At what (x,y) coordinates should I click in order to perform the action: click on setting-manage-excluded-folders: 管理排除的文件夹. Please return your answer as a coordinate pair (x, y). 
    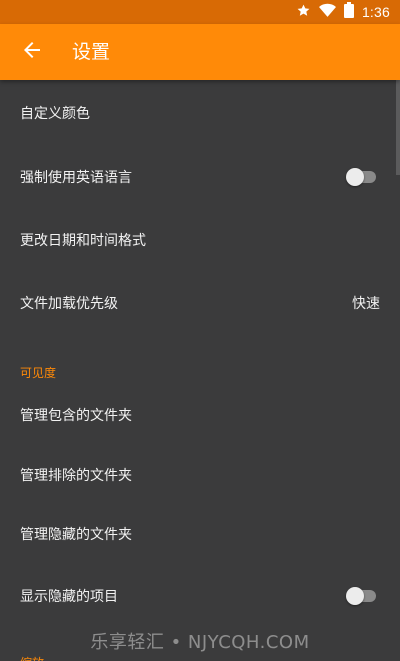
    Looking at the image, I should click on (200, 475).